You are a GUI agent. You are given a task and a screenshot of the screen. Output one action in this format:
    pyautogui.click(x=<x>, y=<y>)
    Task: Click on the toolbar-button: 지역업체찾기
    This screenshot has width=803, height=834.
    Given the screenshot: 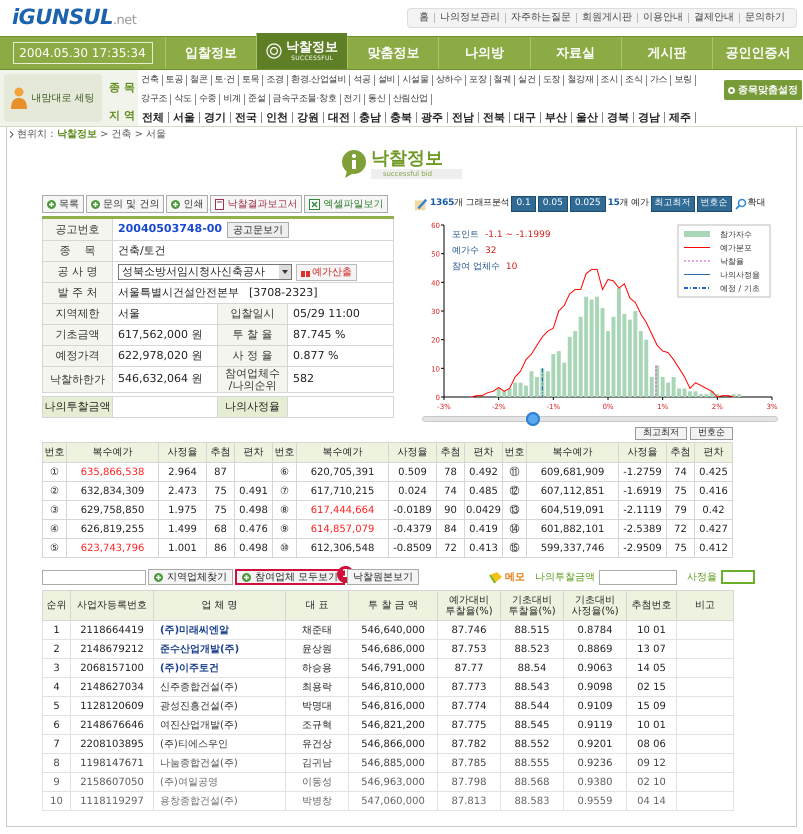 What is the action you would take?
    pyautogui.click(x=190, y=577)
    